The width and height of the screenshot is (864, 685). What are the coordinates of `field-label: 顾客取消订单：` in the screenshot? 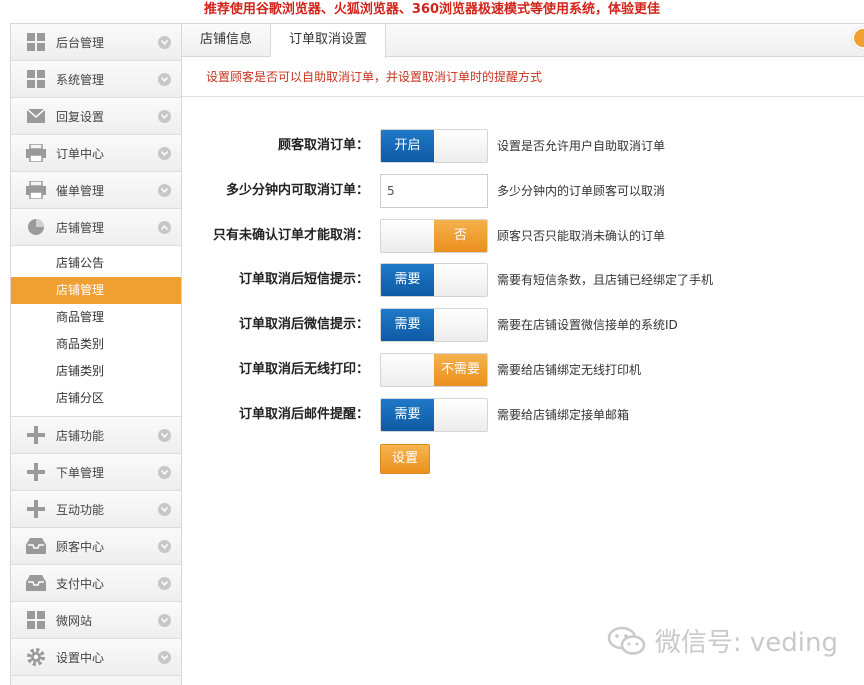 It's located at (323, 145).